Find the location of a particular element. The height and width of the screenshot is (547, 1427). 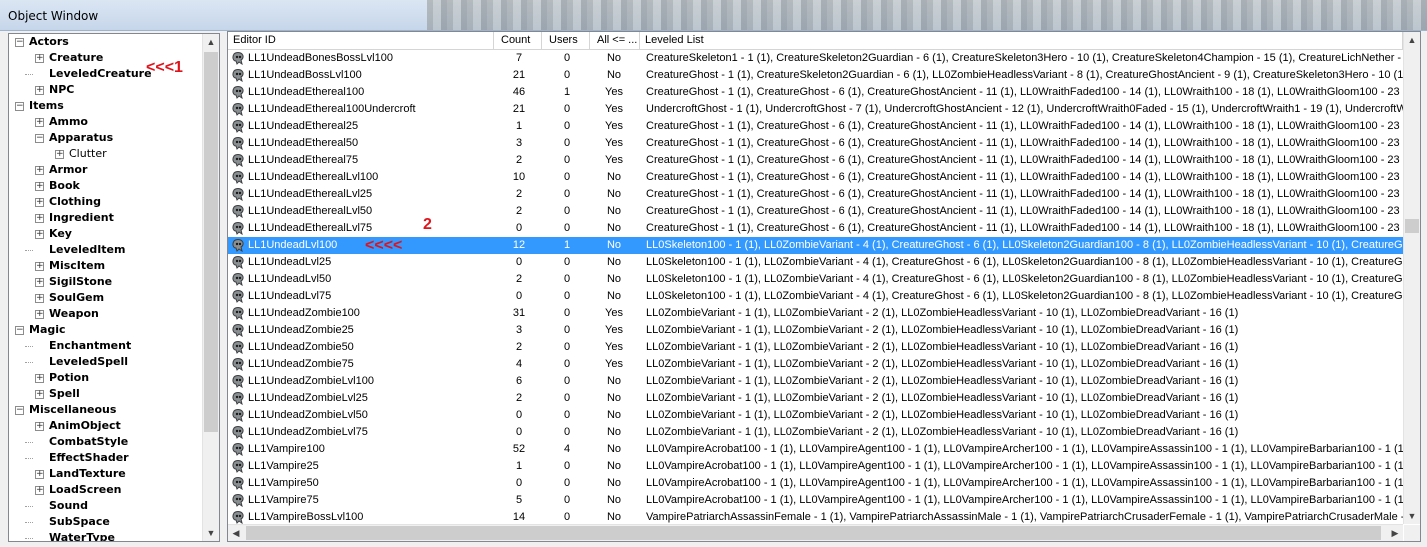

column-header-count: Count is located at coordinates (519, 40).